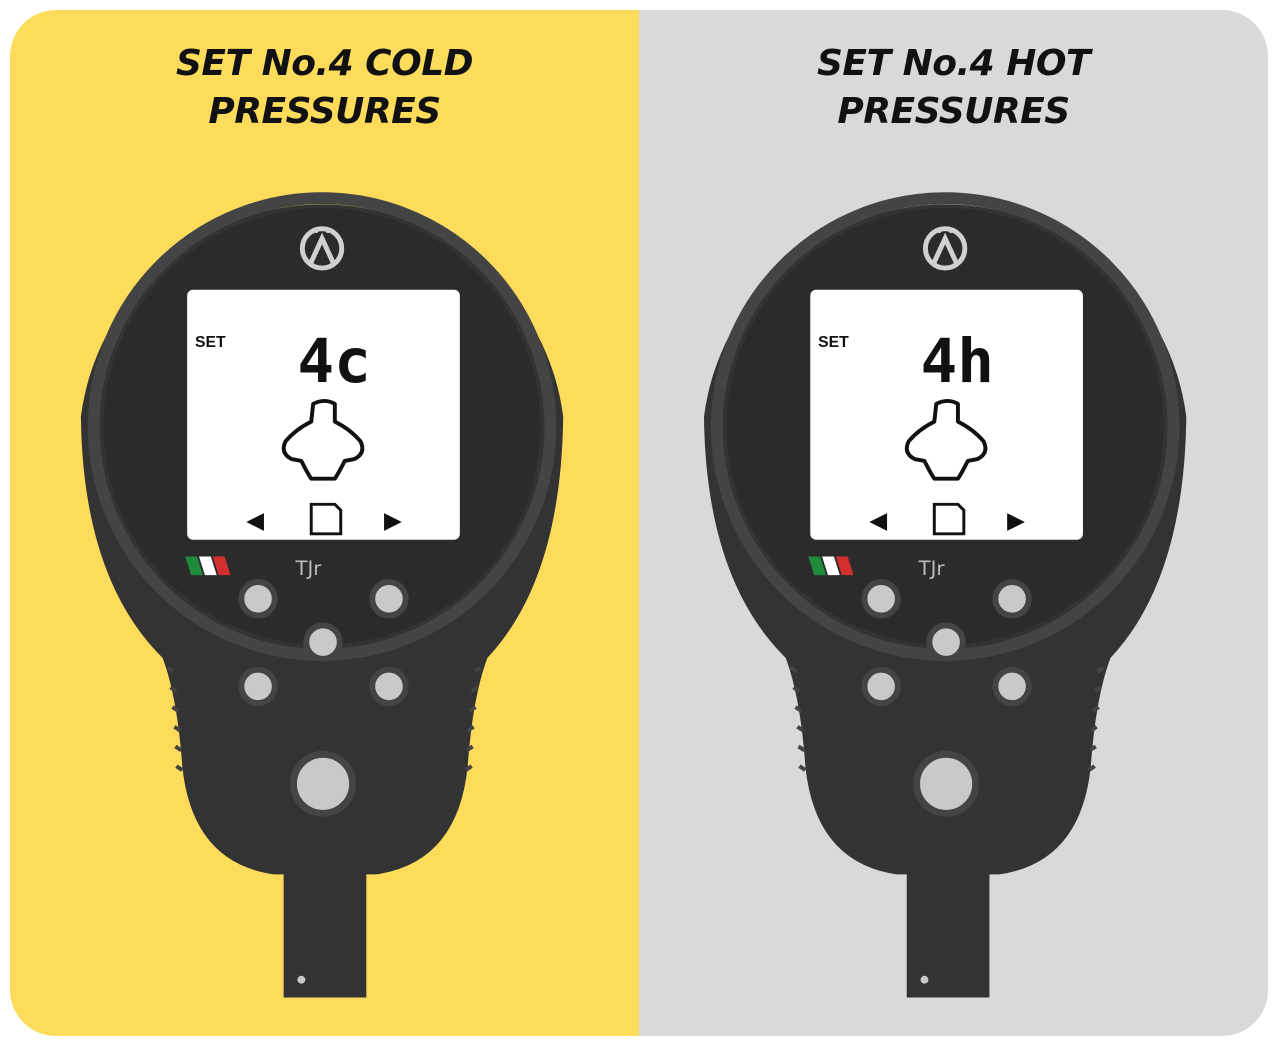 This screenshot has width=1277, height=1046. I want to click on screen-segment-value: 4c, so click(333, 361).